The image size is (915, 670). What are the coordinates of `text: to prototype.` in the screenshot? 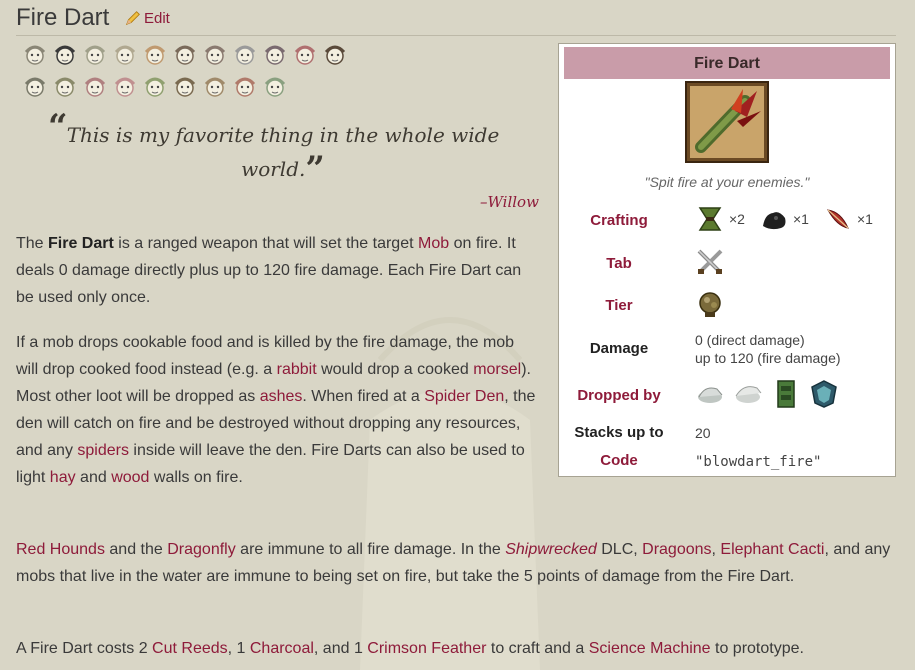 It's located at (757, 648).